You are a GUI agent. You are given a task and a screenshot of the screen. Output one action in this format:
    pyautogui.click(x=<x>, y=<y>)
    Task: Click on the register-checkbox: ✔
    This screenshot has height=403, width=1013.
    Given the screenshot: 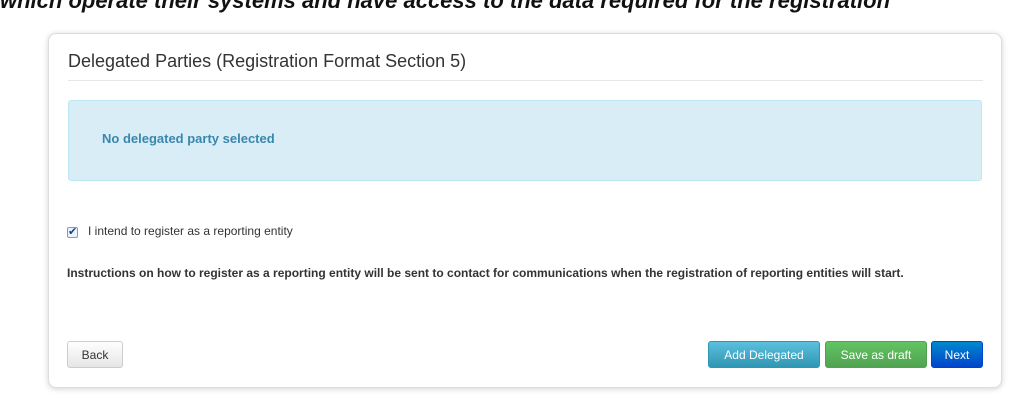 What is the action you would take?
    pyautogui.click(x=72, y=232)
    